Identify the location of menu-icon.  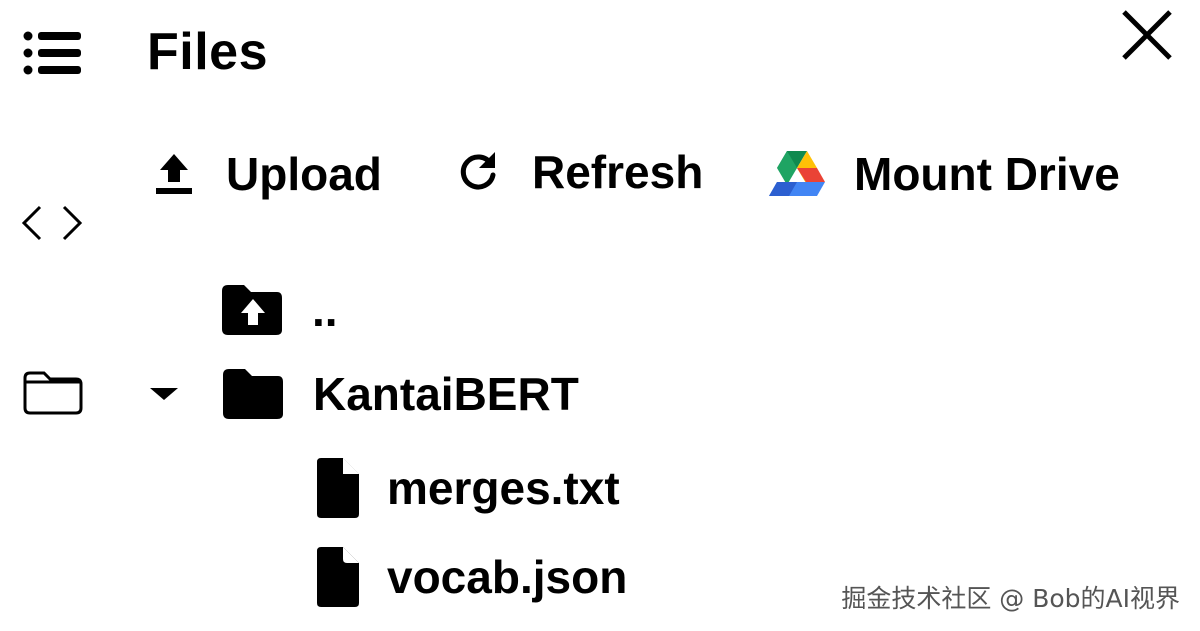
(52, 52).